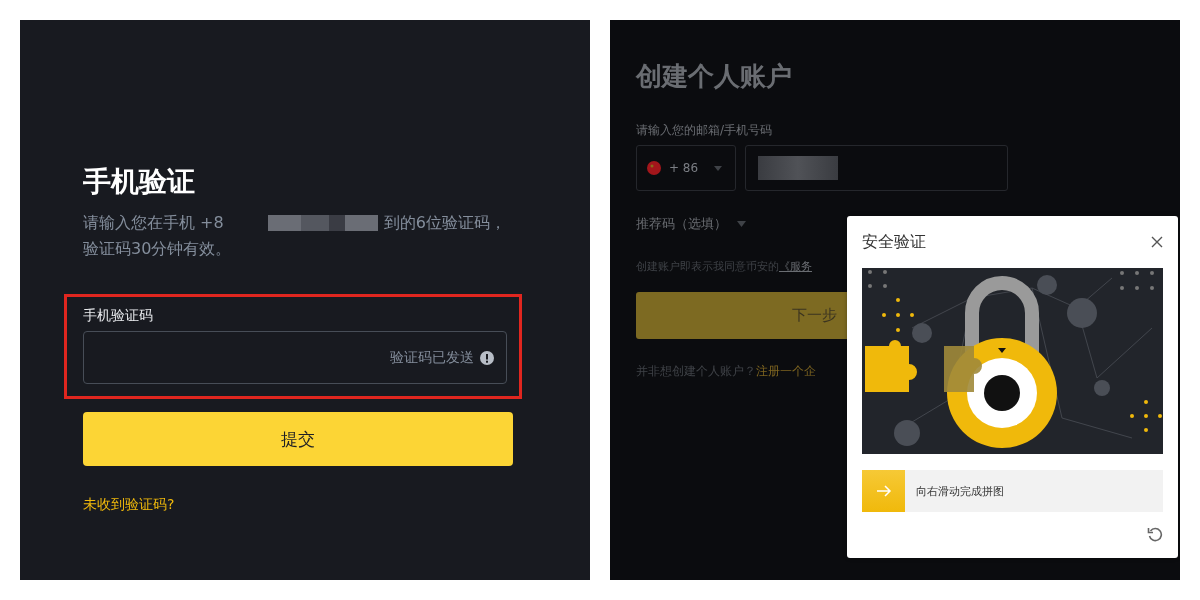 This screenshot has height=600, width=1200. What do you see at coordinates (153, 223) in the screenshot?
I see `instruction-text: 请输入您在手机 +8` at bounding box center [153, 223].